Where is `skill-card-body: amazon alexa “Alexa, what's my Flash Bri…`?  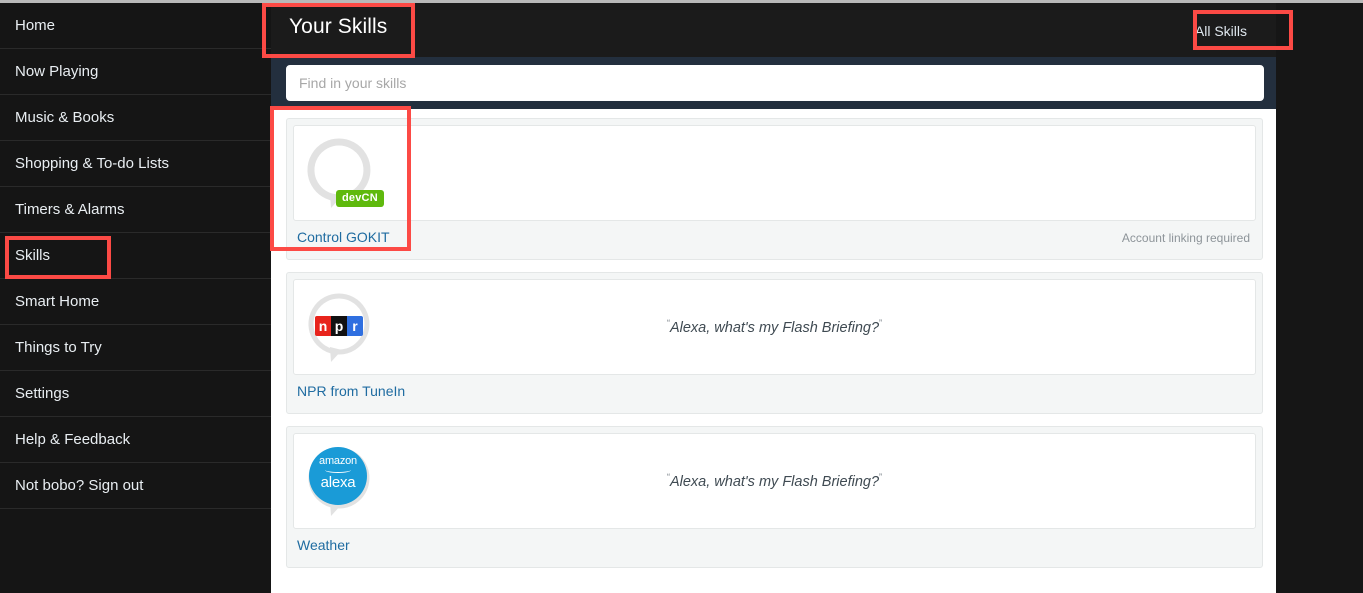 skill-card-body: amazon alexa “Alexa, what's my Flash Bri… is located at coordinates (774, 481).